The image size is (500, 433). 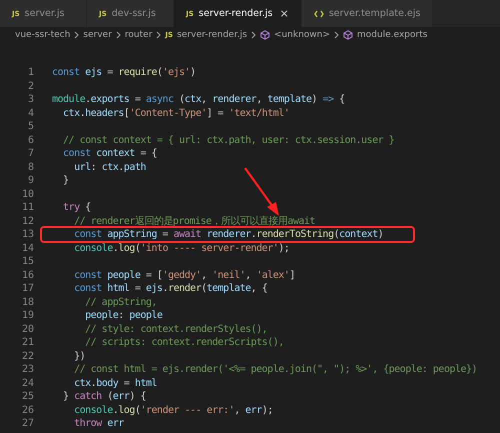 What do you see at coordinates (27, 208) in the screenshot?
I see `line-number: 11` at bounding box center [27, 208].